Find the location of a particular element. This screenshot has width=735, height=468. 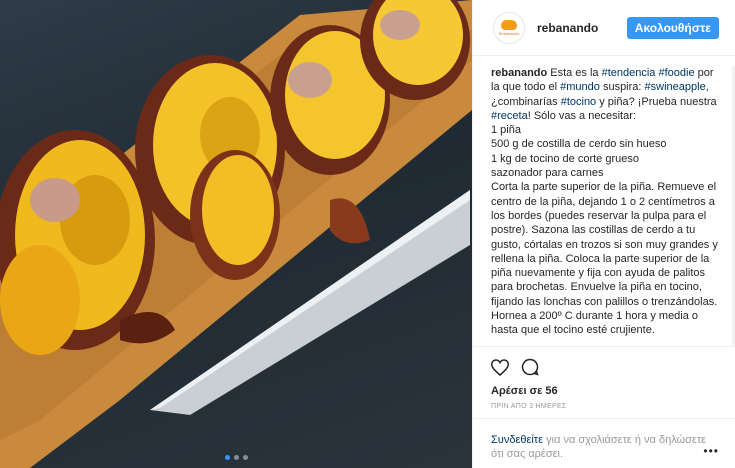

brand-logo-icon is located at coordinates (509, 24).